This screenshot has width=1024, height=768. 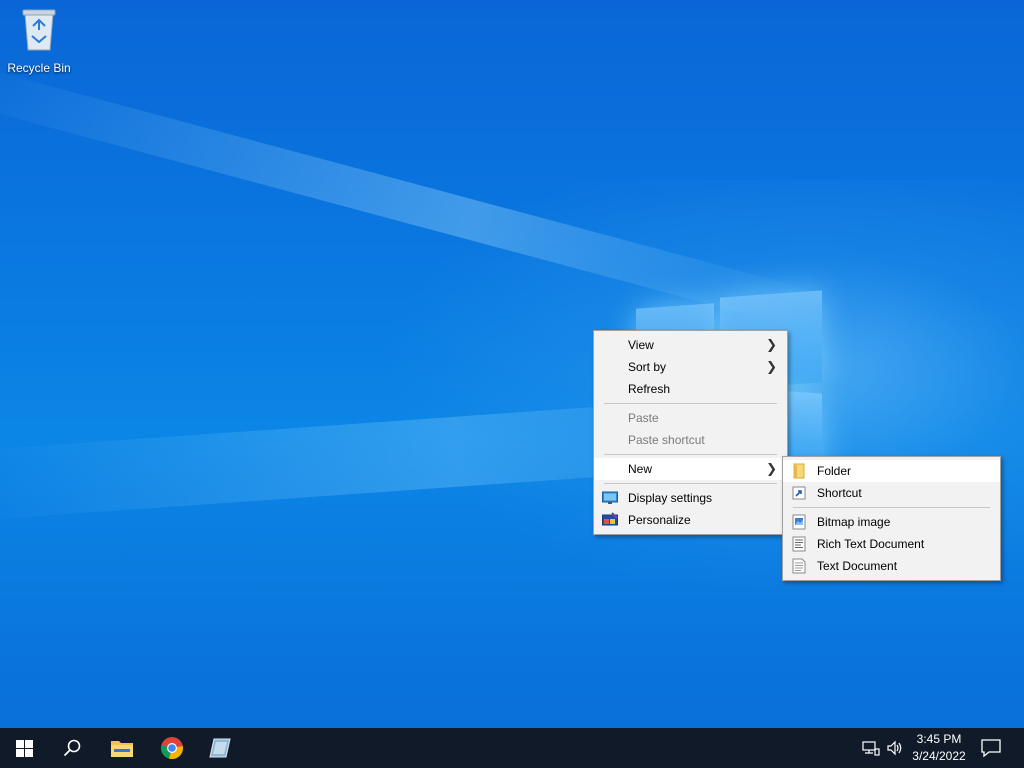 I want to click on notification-icon, so click(x=991, y=748).